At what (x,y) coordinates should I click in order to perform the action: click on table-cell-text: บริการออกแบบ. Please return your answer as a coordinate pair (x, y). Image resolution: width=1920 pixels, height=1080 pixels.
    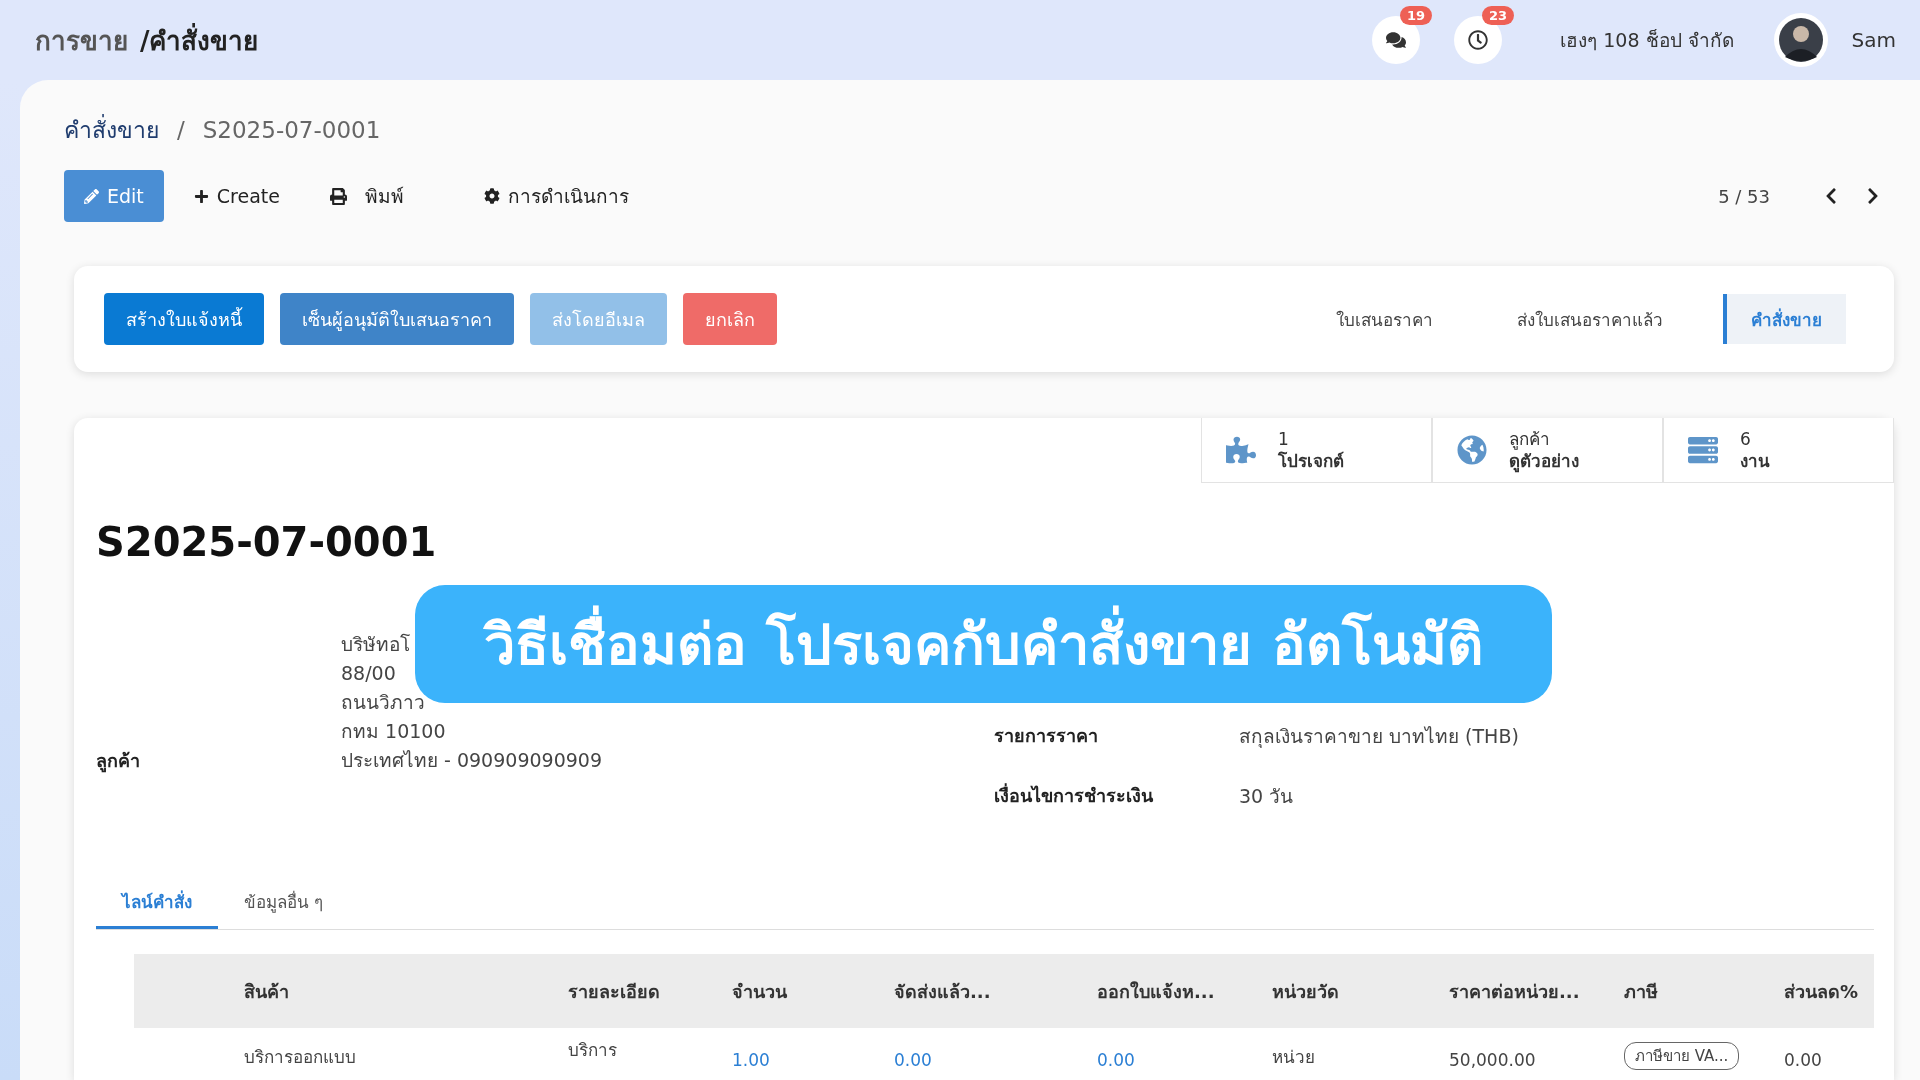
    Looking at the image, I should click on (300, 1057).